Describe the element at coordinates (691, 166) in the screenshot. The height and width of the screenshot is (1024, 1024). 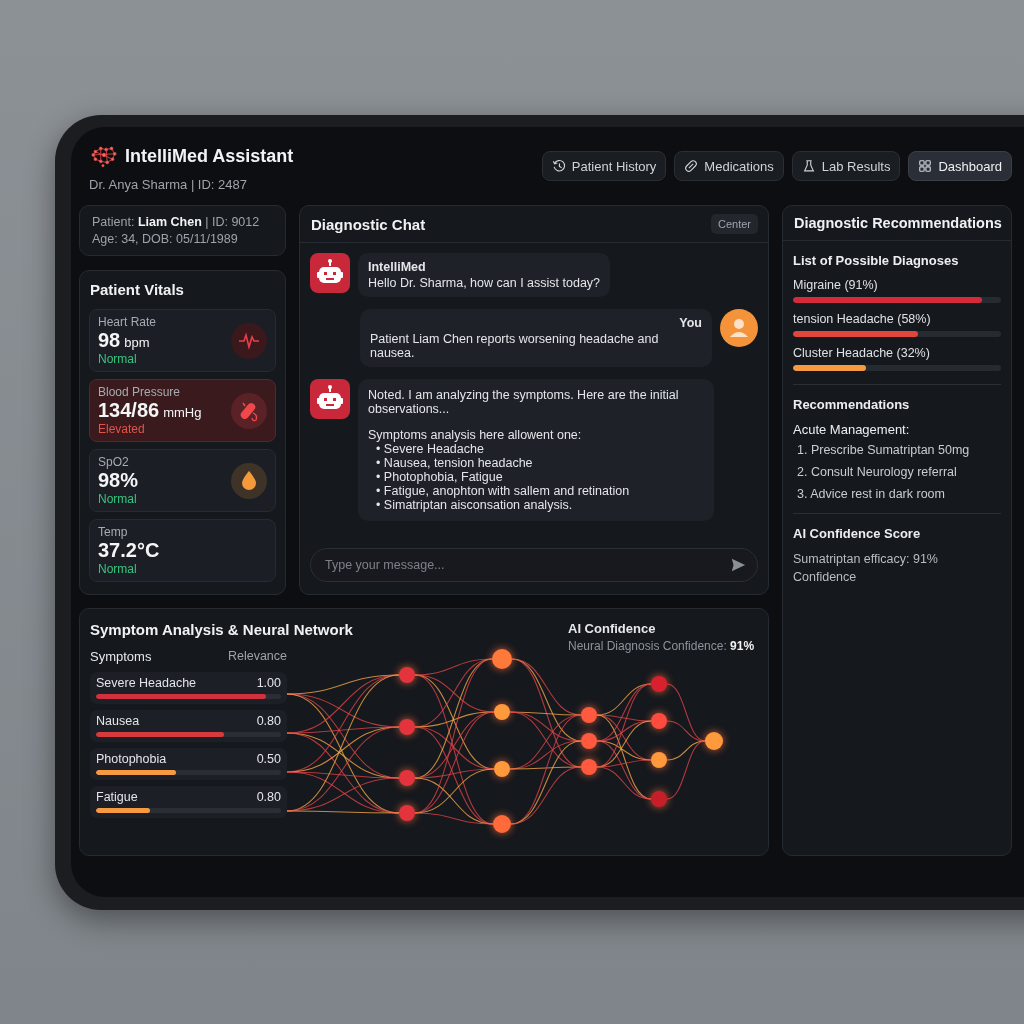
I see `pill-icon` at that location.